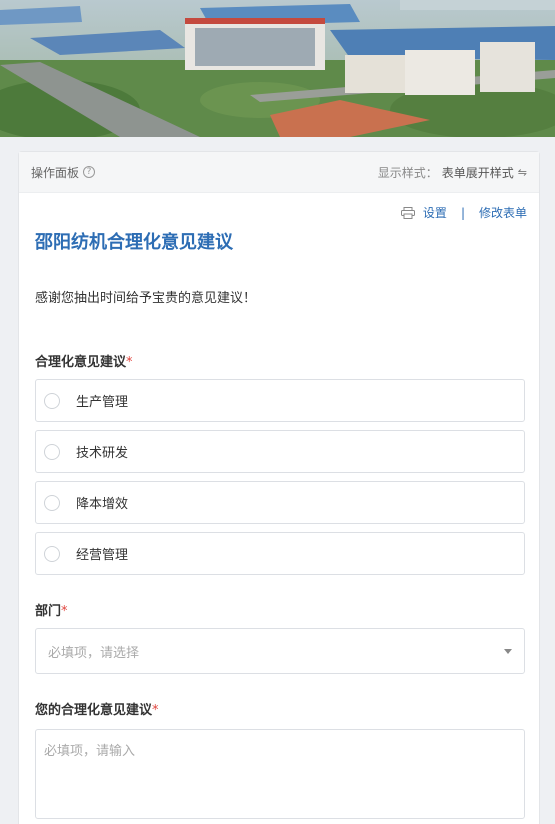  I want to click on display-style-toggle: 显示样式： 表单展开样式 ⇋, so click(452, 172).